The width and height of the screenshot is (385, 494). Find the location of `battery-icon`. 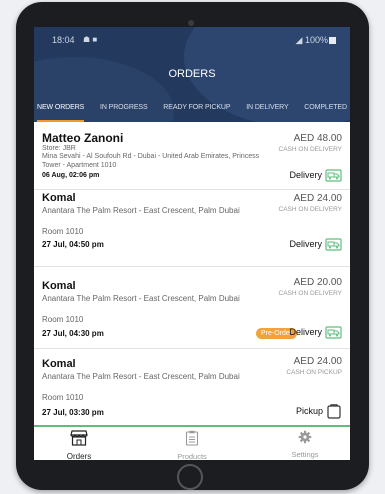

battery-icon is located at coordinates (332, 40).